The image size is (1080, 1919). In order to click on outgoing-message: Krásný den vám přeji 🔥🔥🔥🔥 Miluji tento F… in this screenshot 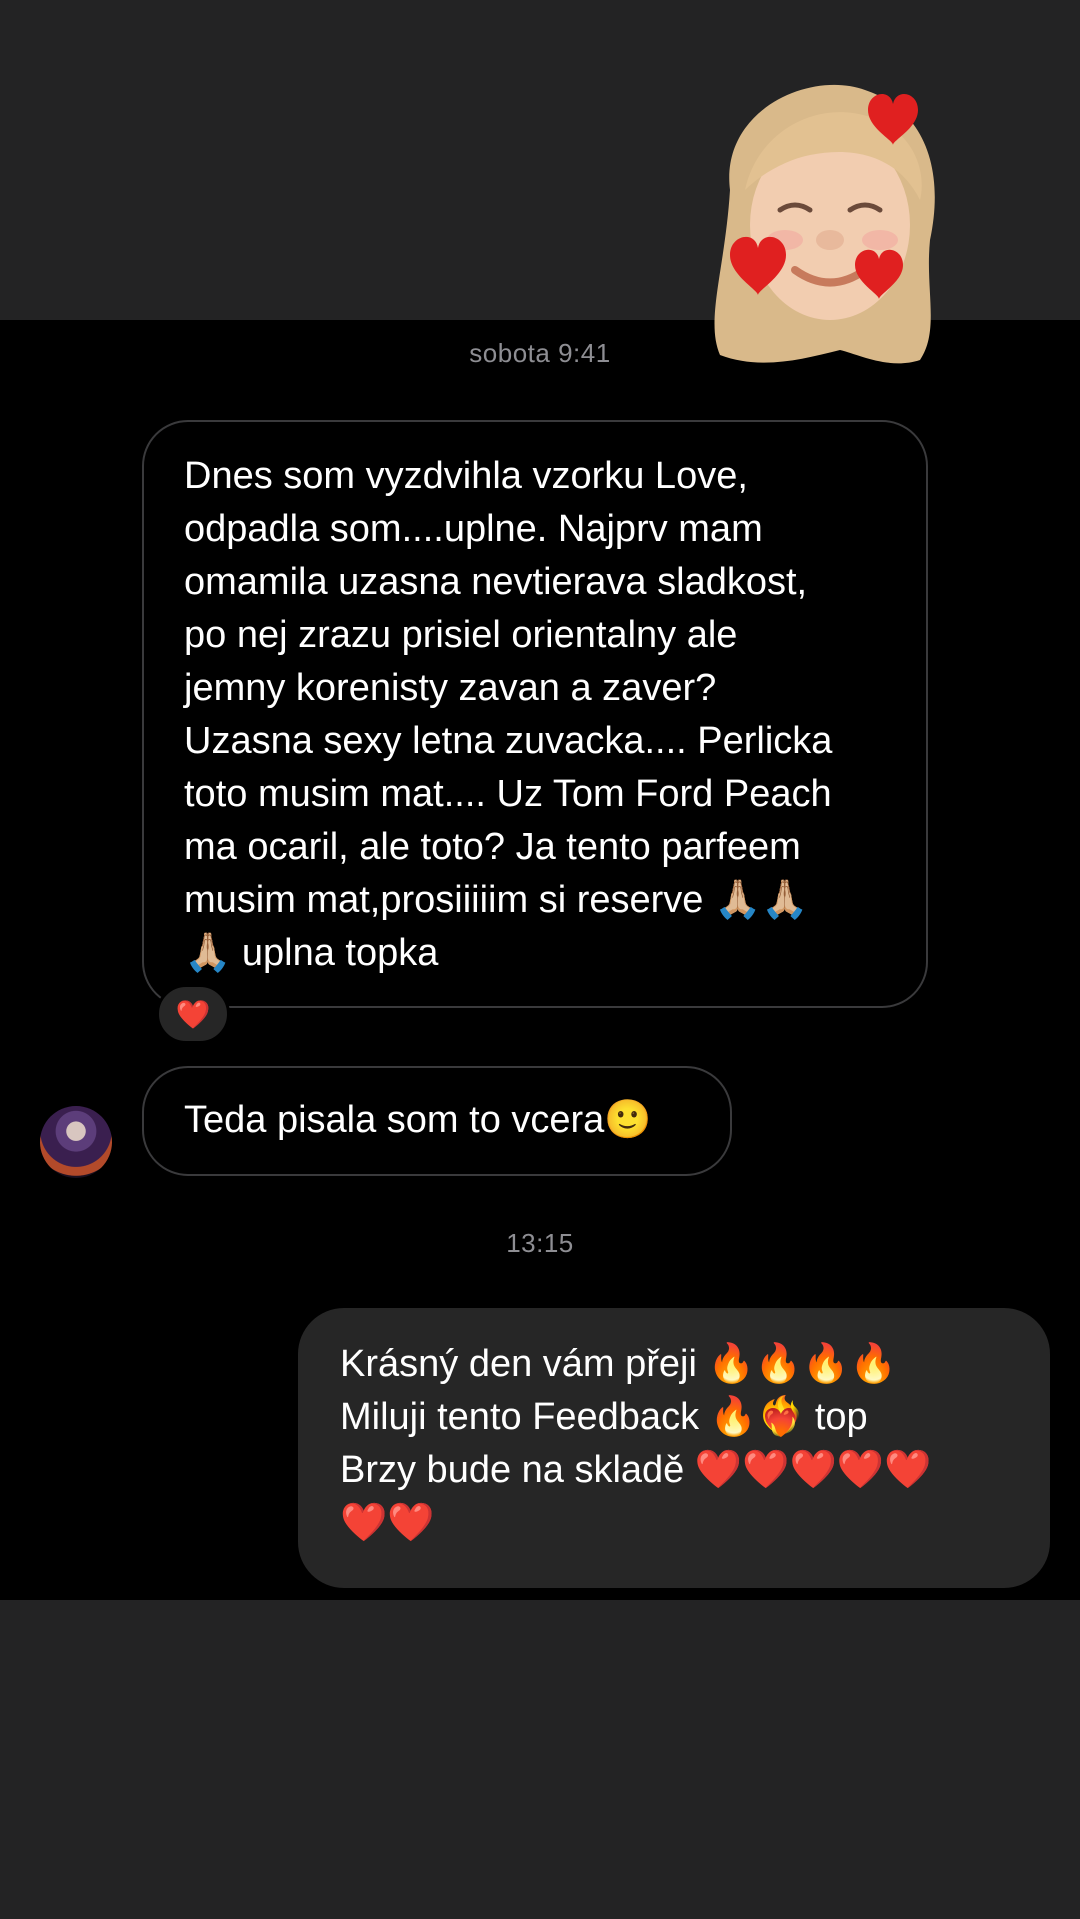, I will do `click(674, 1448)`.